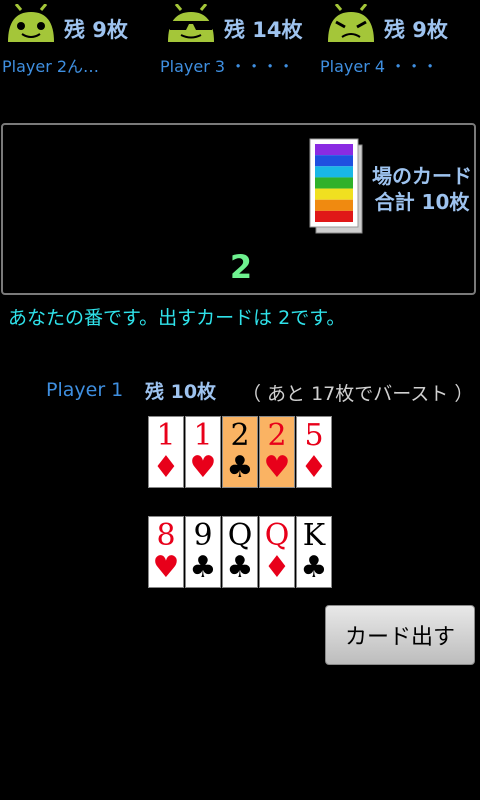 The width and height of the screenshot is (480, 800). Describe the element at coordinates (379, 66) in the screenshot. I see `opponent-name: Player 4 ・・・` at that location.